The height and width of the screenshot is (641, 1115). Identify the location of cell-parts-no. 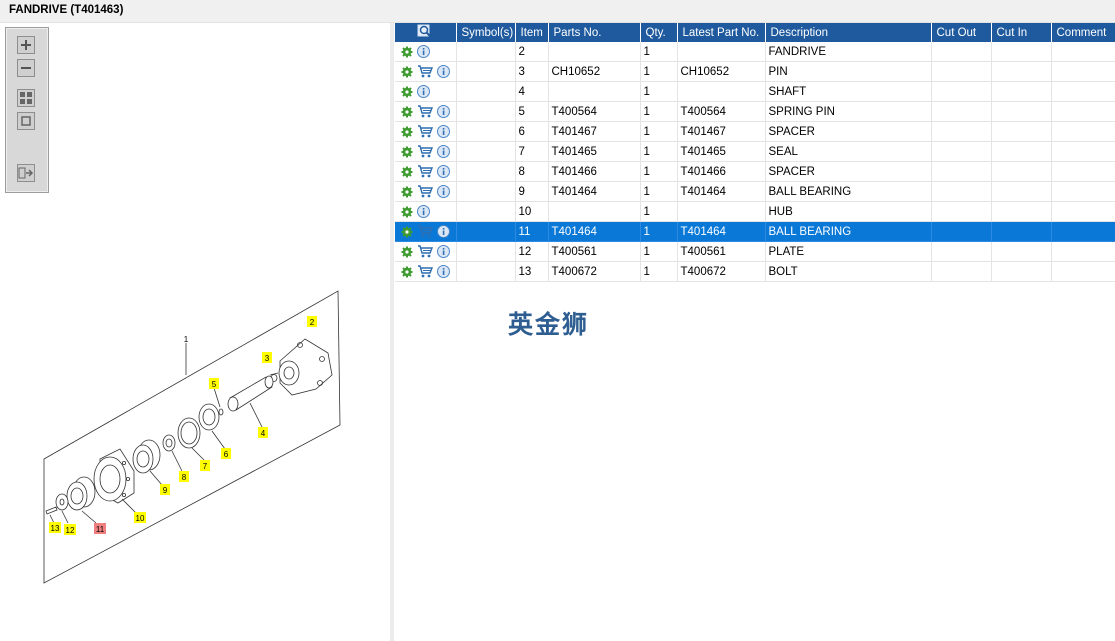
(594, 91).